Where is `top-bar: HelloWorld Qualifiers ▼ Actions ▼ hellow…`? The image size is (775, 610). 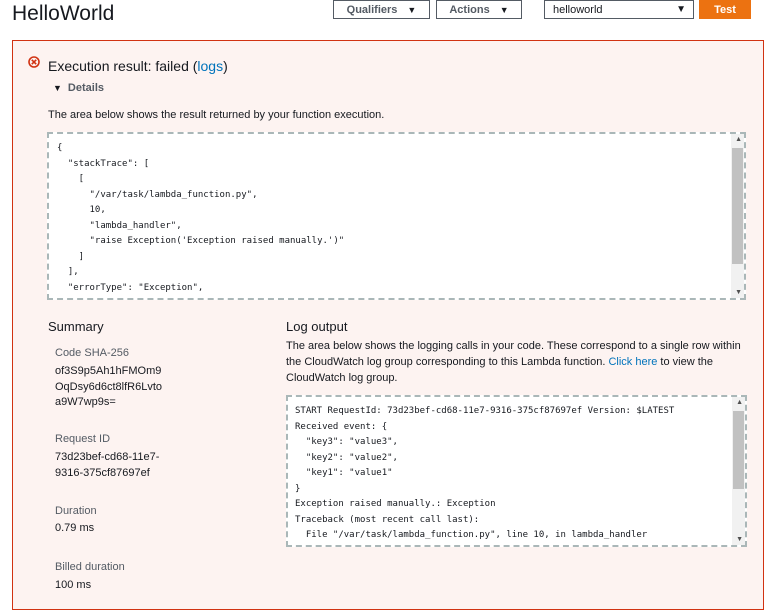
top-bar: HelloWorld Qualifiers ▼ Actions ▼ hellow… is located at coordinates (387, 18).